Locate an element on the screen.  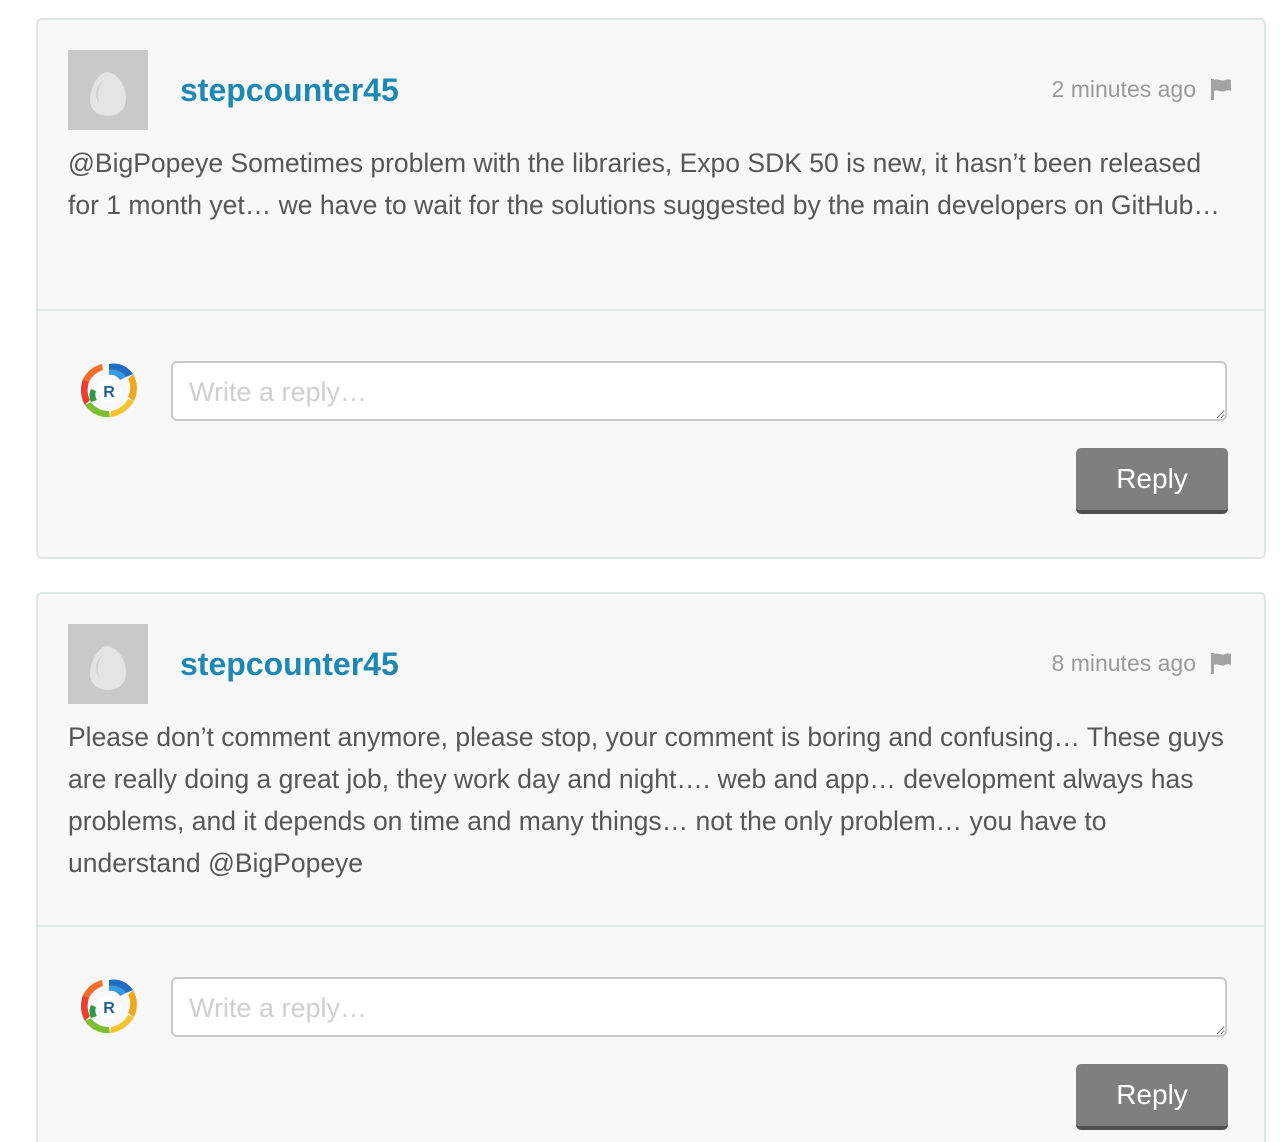
comment-header: stepcounter45 8 minutes ago is located at coordinates (651, 664).